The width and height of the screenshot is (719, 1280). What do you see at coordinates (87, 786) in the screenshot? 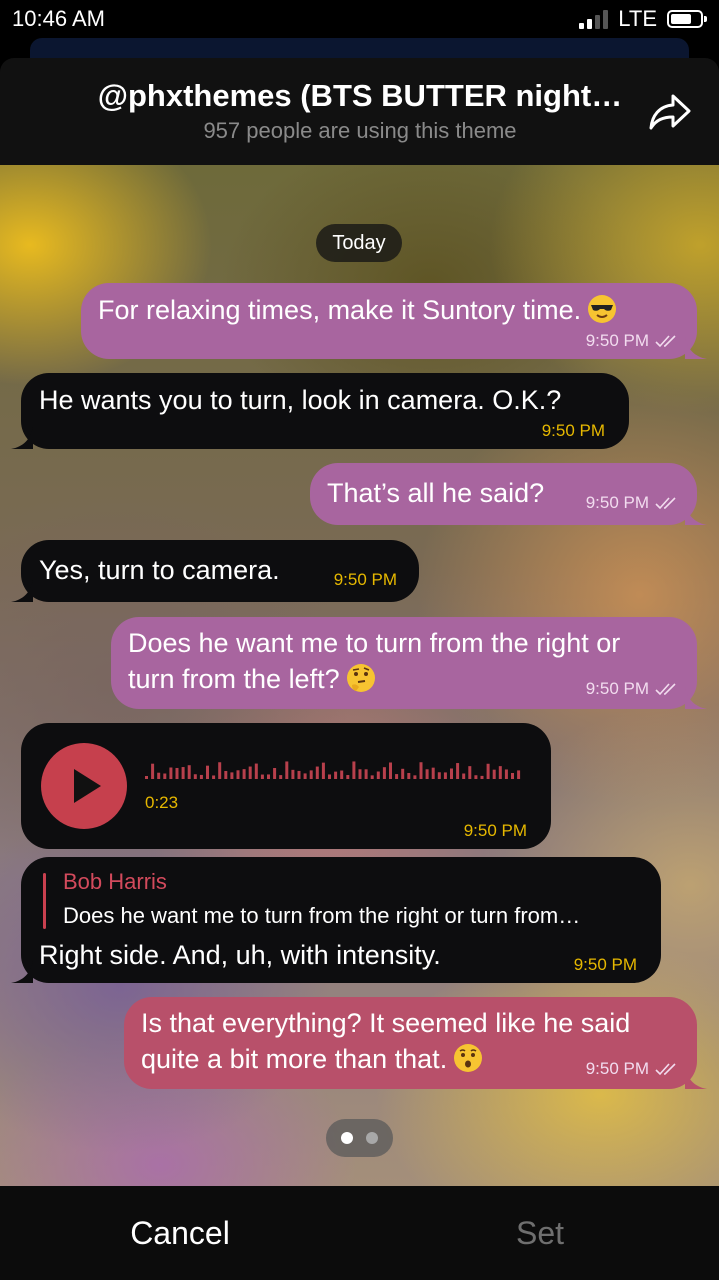
I see `play-icon` at bounding box center [87, 786].